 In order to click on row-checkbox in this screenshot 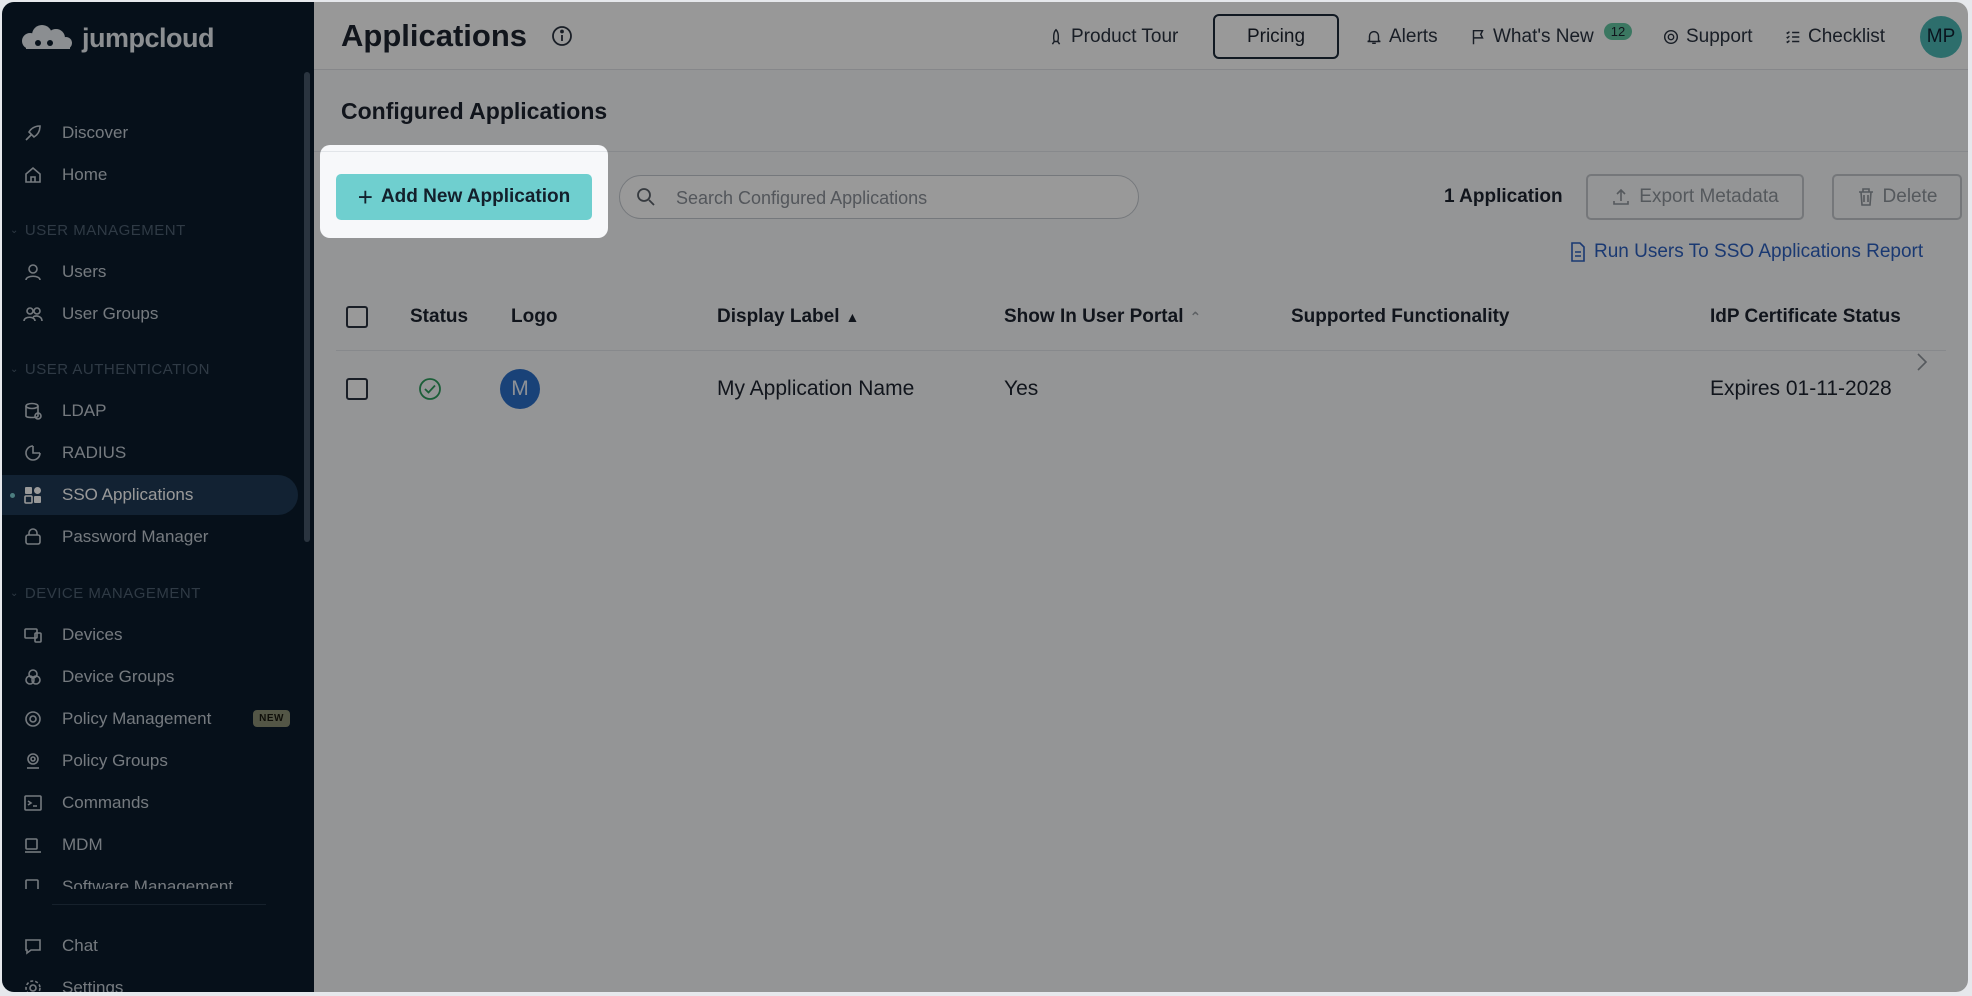, I will do `click(357, 389)`.